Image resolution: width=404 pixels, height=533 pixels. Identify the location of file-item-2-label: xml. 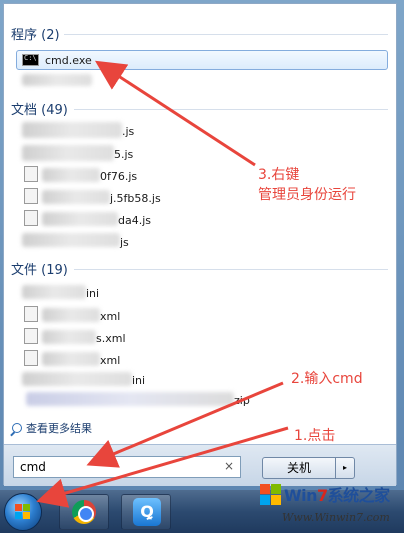
(110, 316).